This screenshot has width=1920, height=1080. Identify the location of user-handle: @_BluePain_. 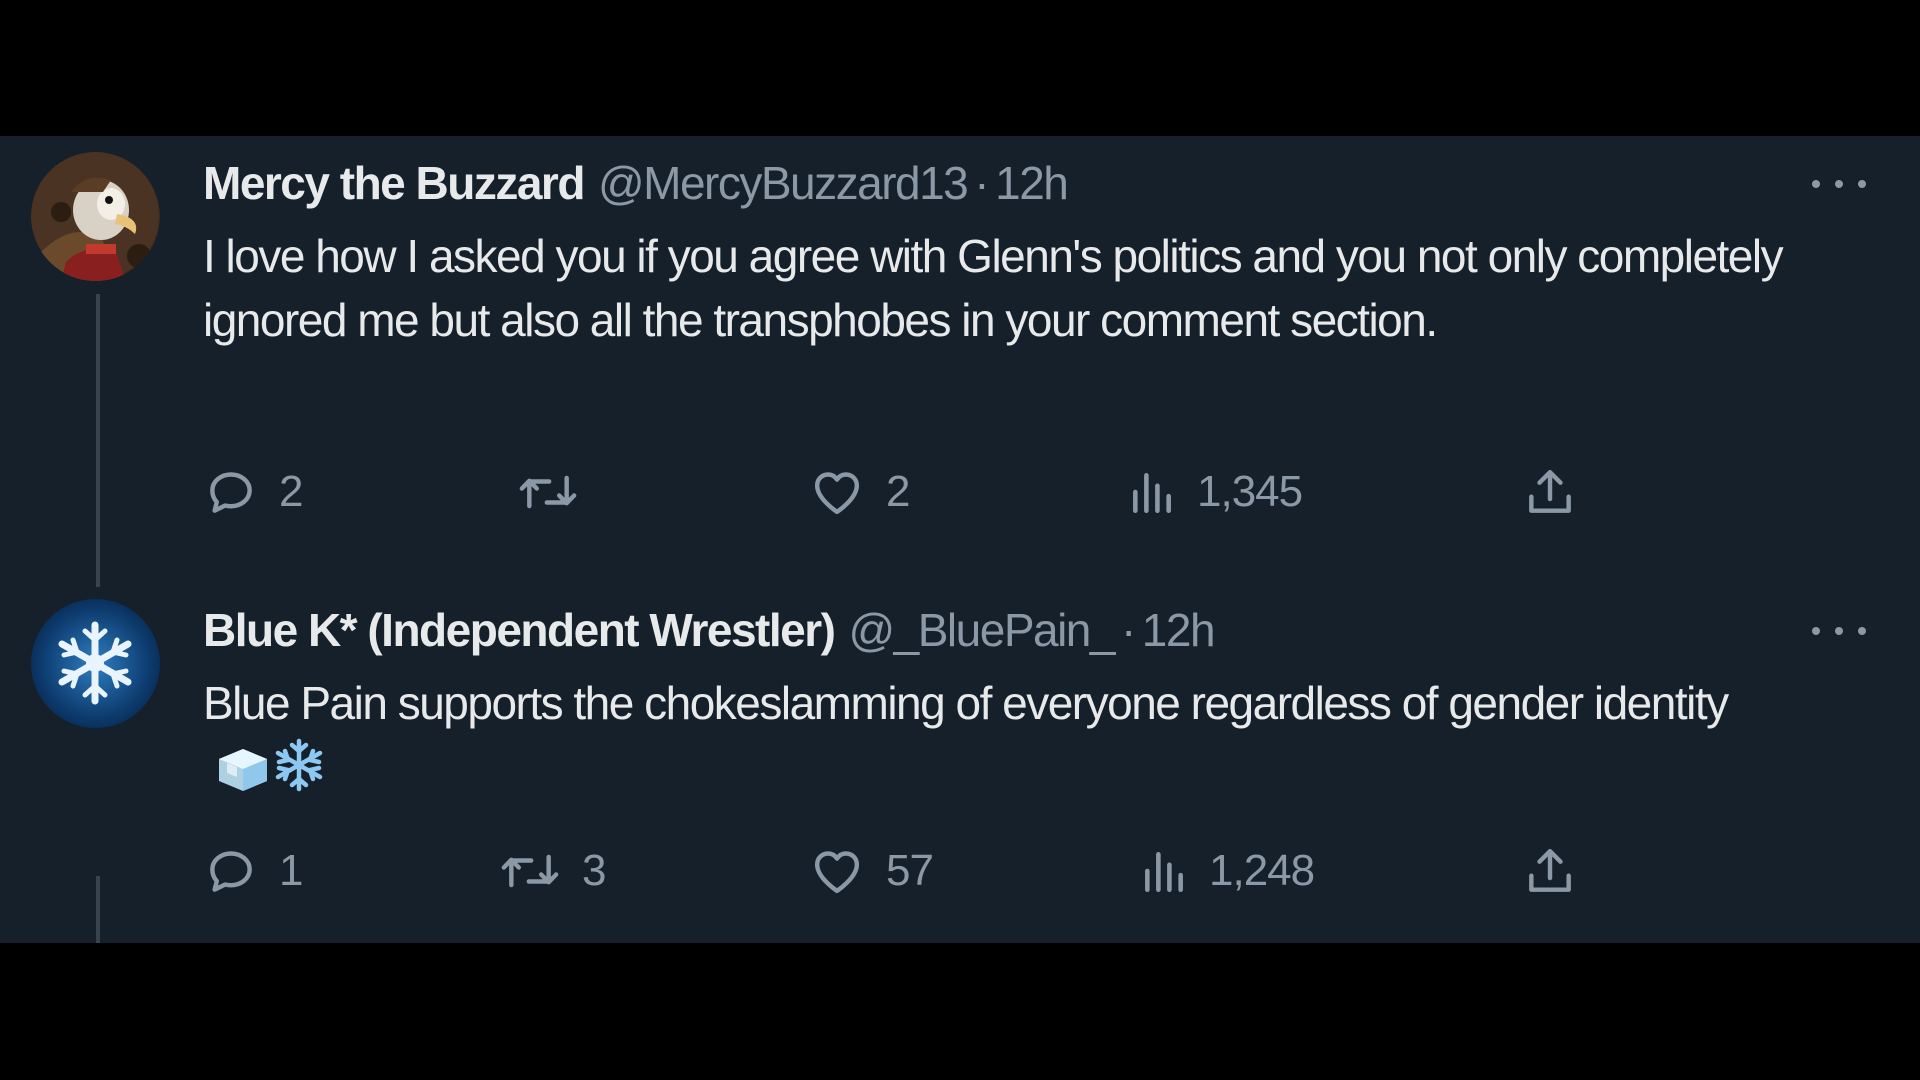
(981, 630).